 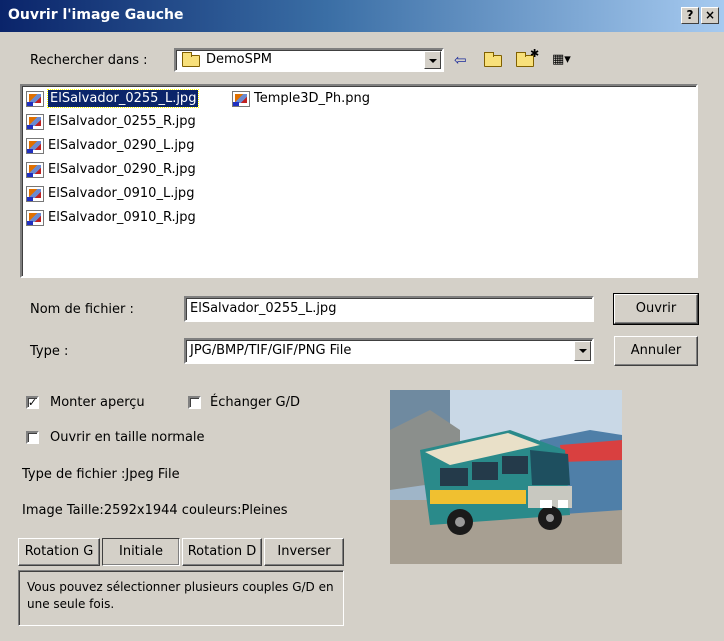 I want to click on open-button: Ouvrir, so click(x=656, y=309).